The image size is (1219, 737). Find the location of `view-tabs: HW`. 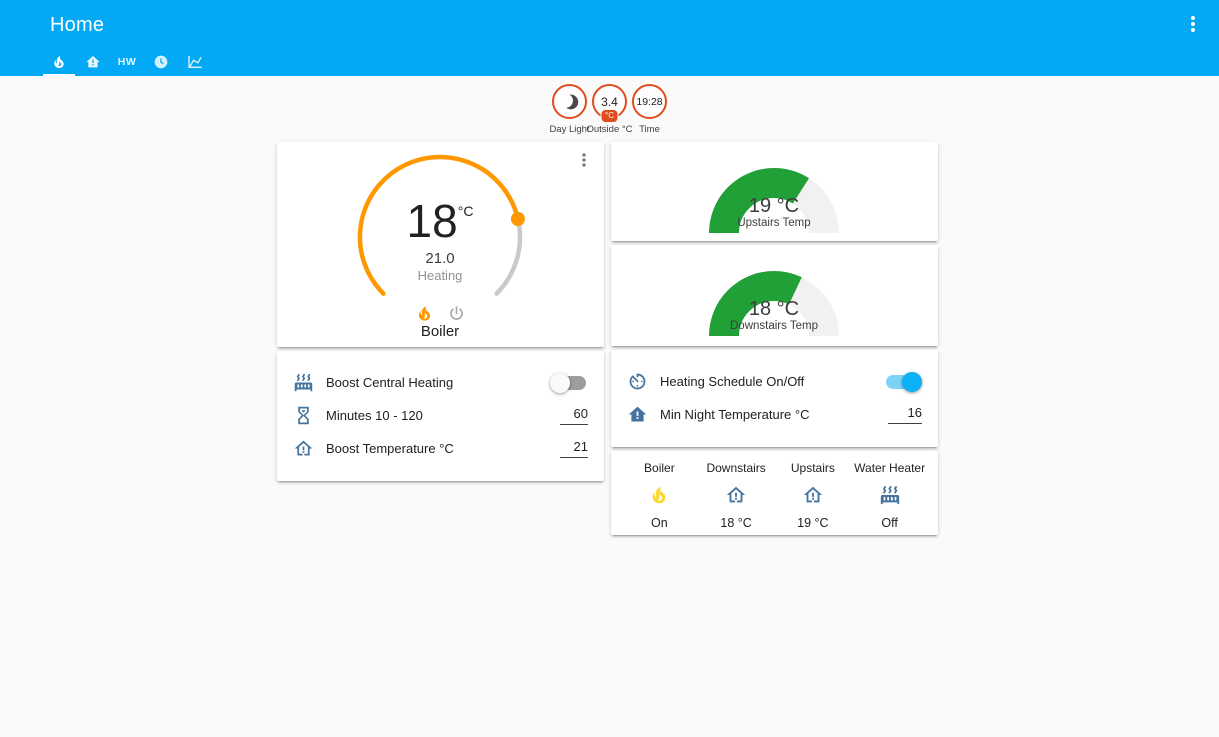

view-tabs: HW is located at coordinates (127, 62).